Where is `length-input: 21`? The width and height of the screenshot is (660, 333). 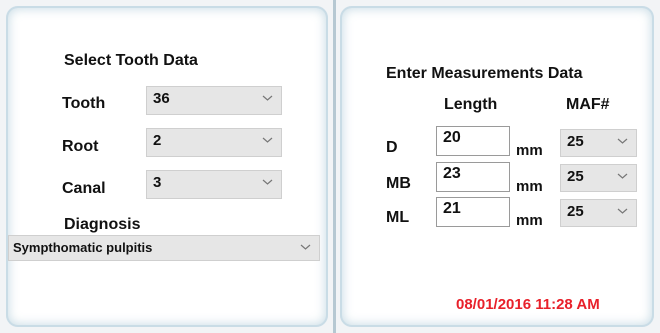 length-input: 21 is located at coordinates (473, 212).